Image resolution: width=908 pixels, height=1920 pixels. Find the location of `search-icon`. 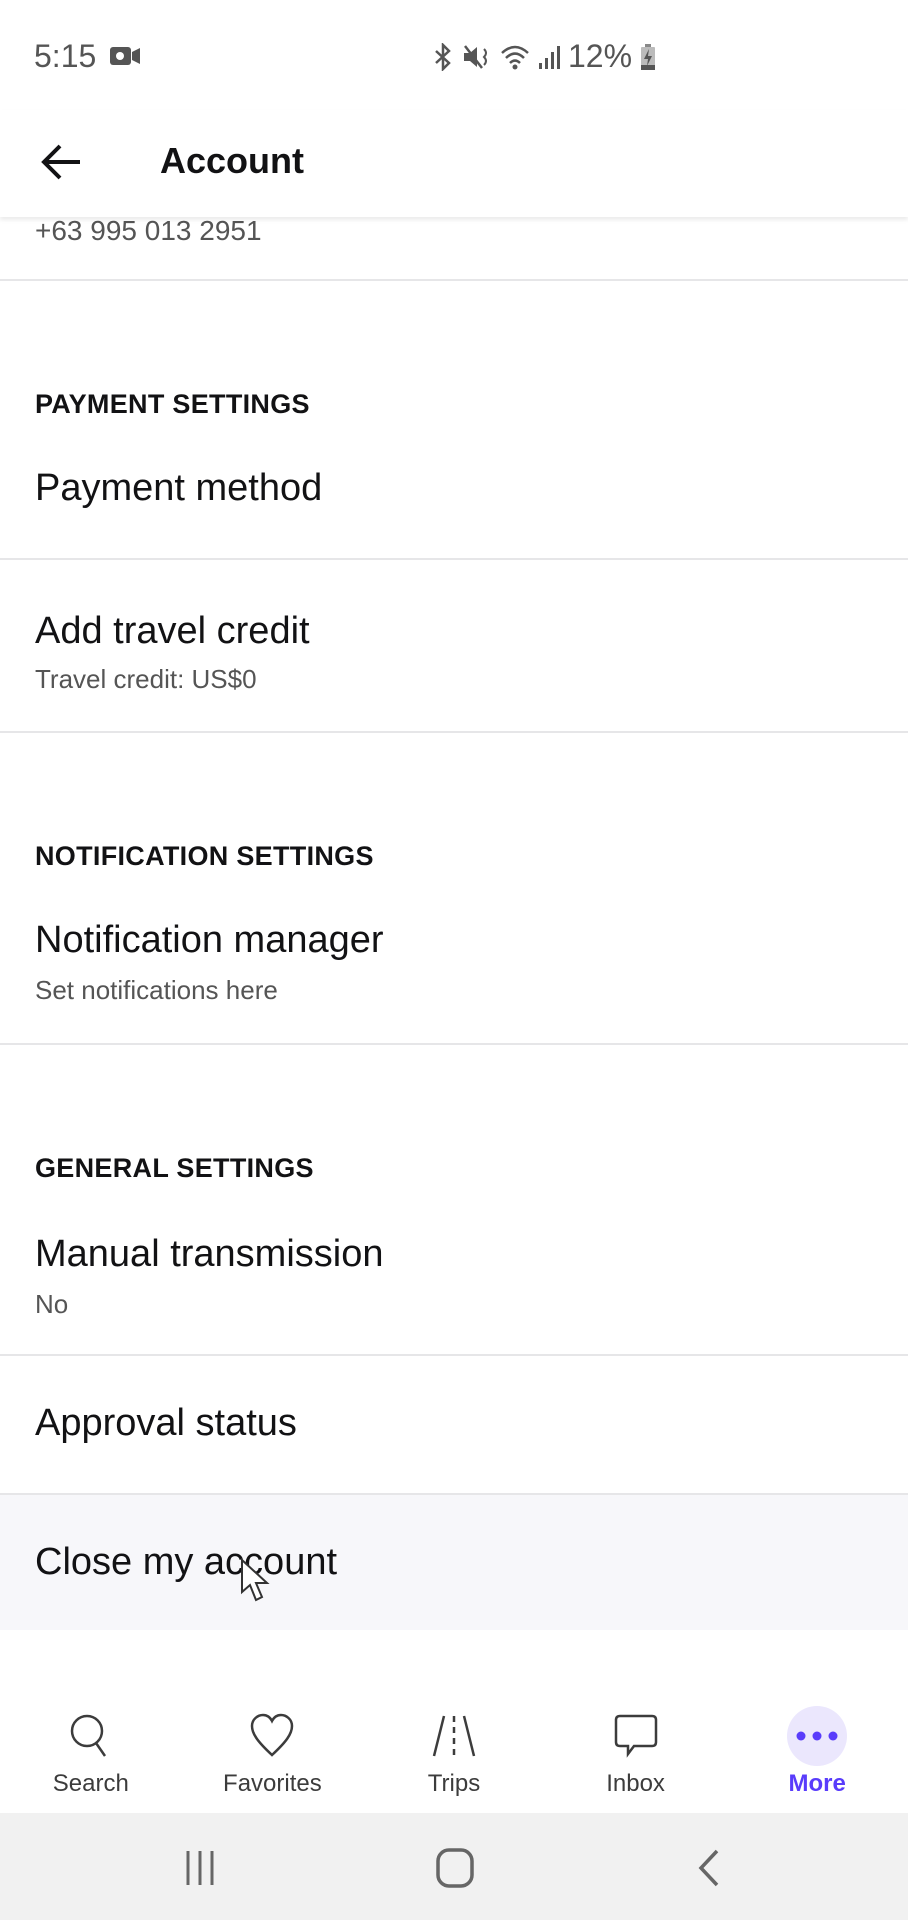

search-icon is located at coordinates (91, 1736).